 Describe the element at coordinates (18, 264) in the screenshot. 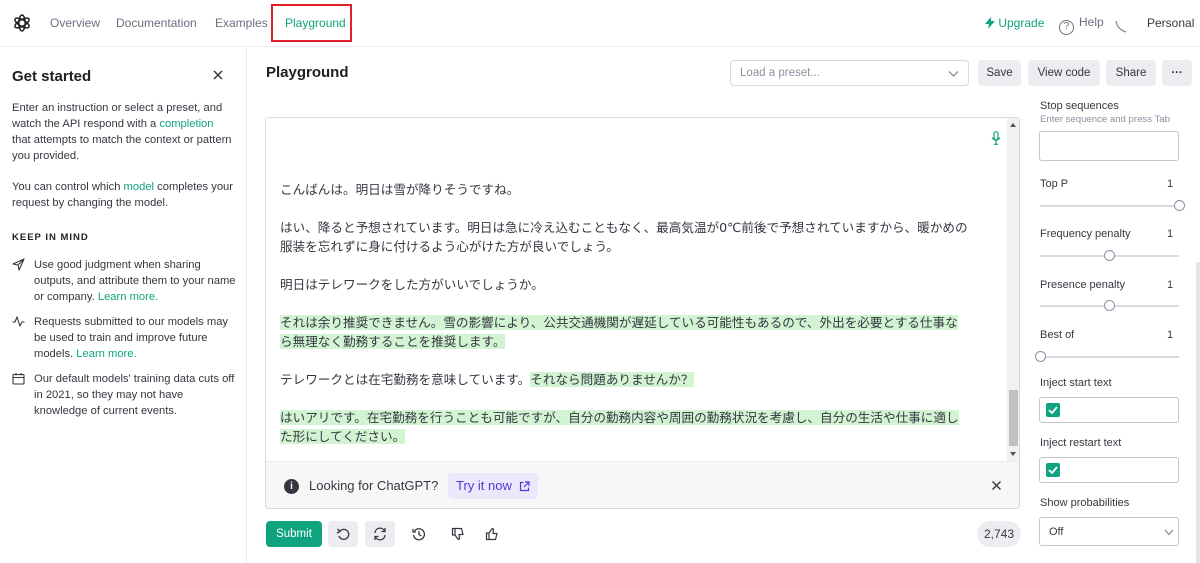

I see `send-icon` at that location.